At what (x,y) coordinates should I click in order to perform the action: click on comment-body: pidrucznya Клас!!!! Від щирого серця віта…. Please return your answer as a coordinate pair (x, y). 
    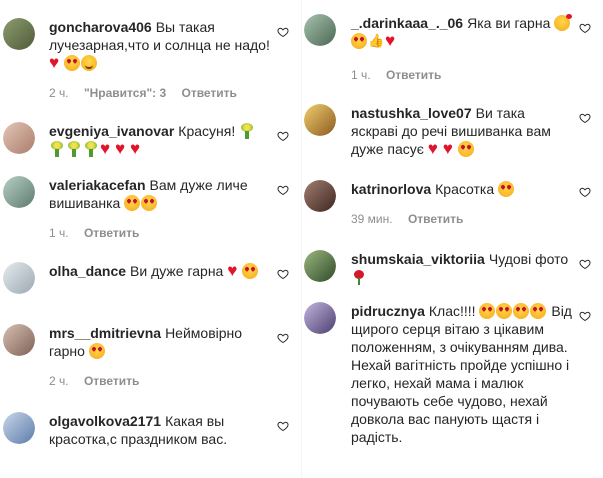
    Looking at the image, I should click on (463, 374).